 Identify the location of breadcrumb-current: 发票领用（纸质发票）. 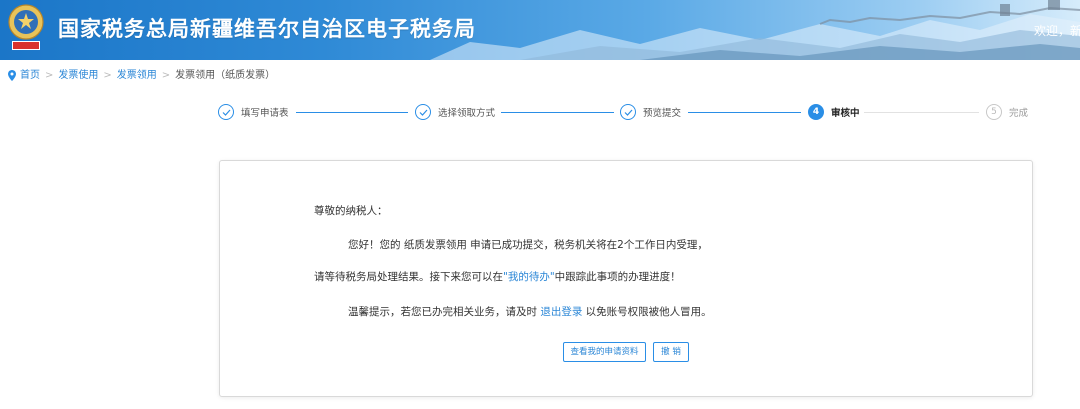
(225, 75).